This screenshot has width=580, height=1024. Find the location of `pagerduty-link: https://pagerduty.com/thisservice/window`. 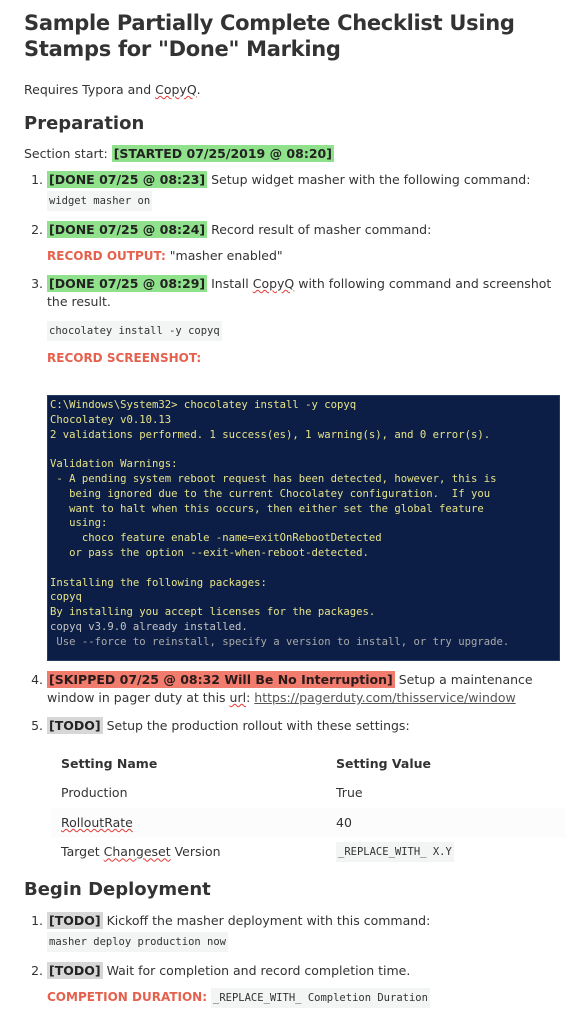

pagerduty-link: https://pagerduty.com/thisservice/window is located at coordinates (384, 697).